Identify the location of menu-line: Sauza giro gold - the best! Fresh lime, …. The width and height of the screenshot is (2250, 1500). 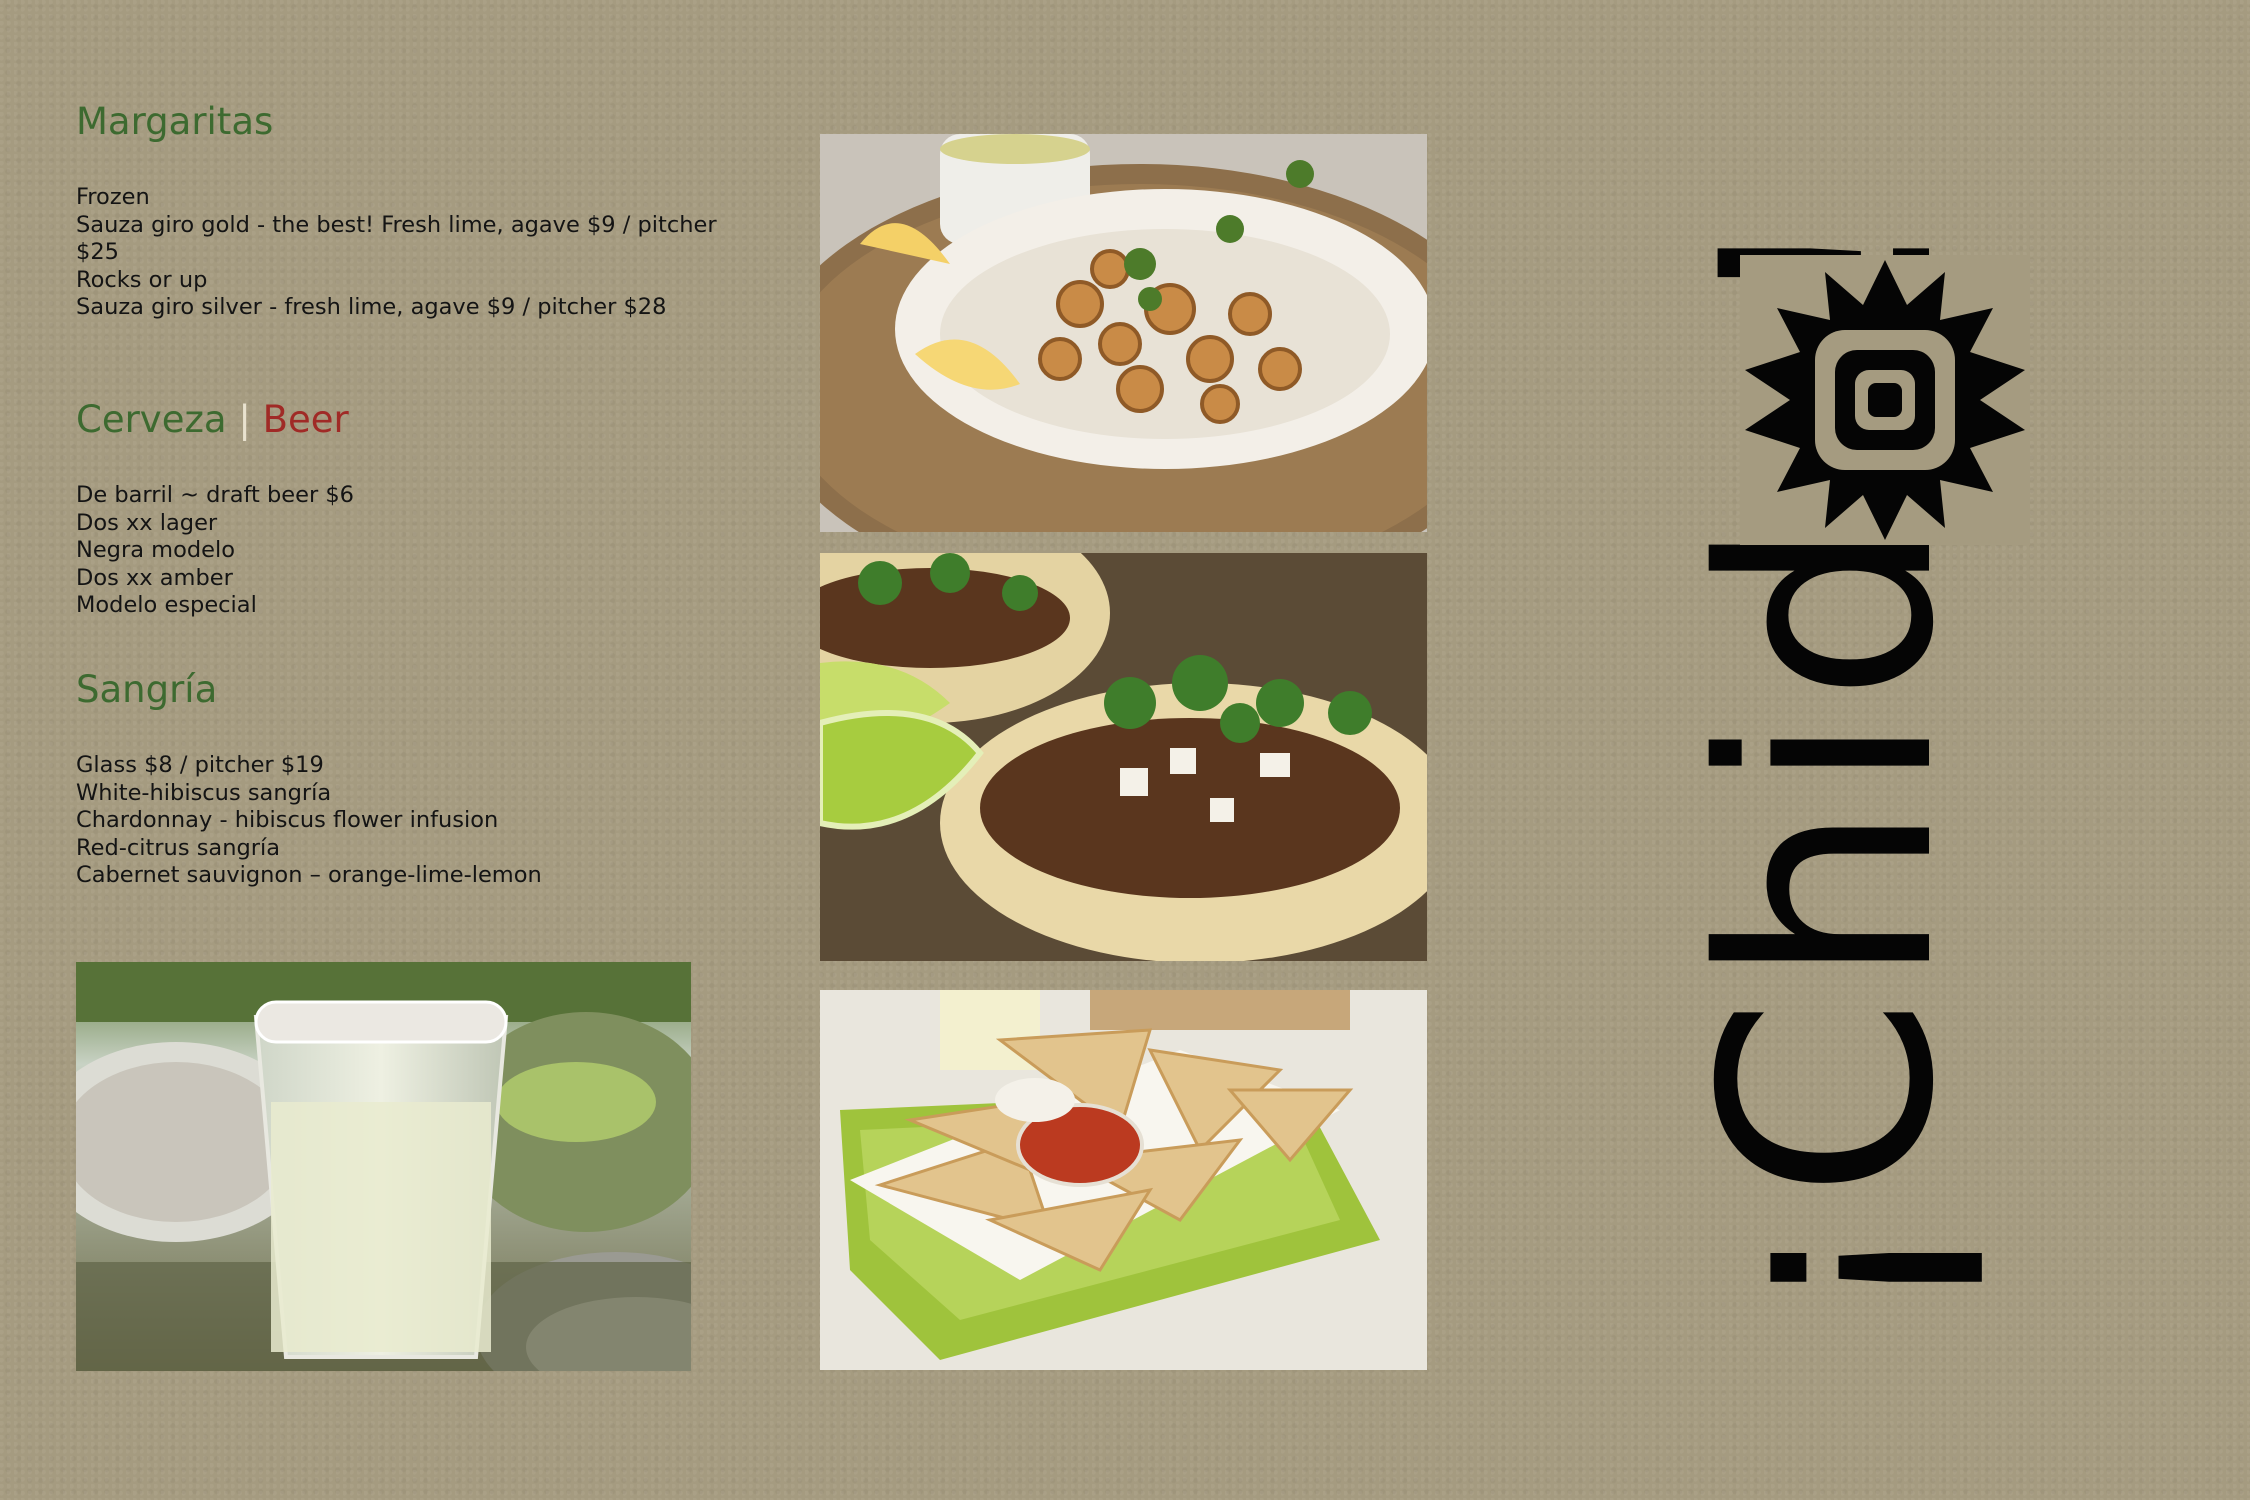
(396, 224).